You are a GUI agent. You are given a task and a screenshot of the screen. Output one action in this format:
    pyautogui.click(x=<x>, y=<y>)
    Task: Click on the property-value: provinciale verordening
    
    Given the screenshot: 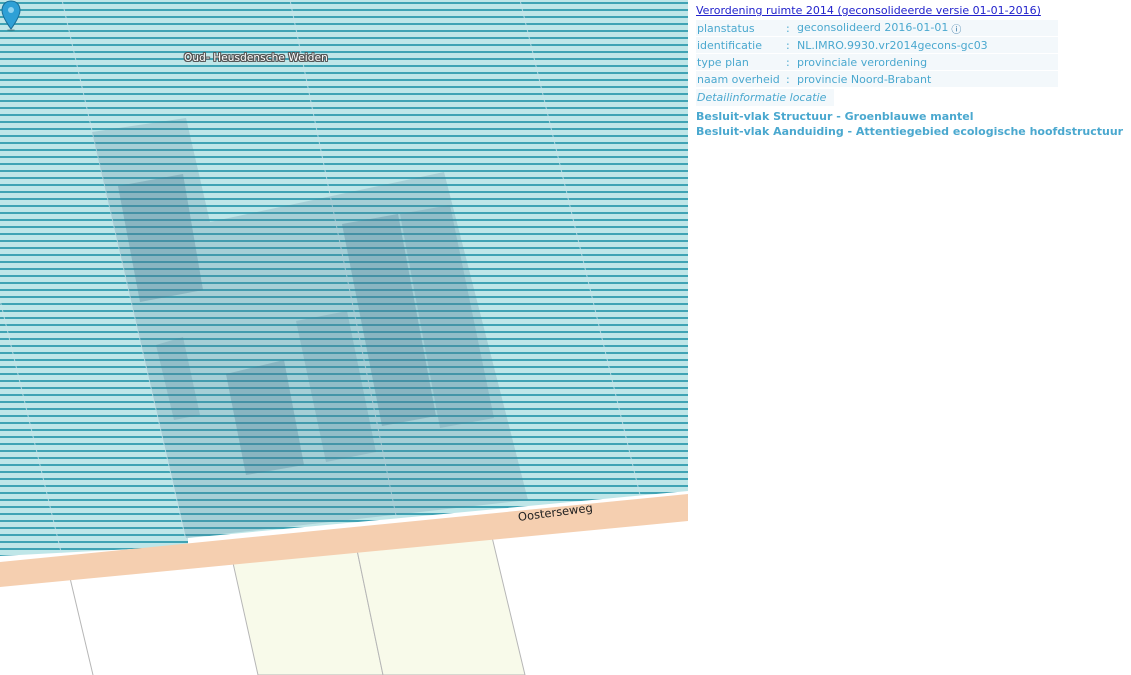 What is the action you would take?
    pyautogui.click(x=927, y=62)
    